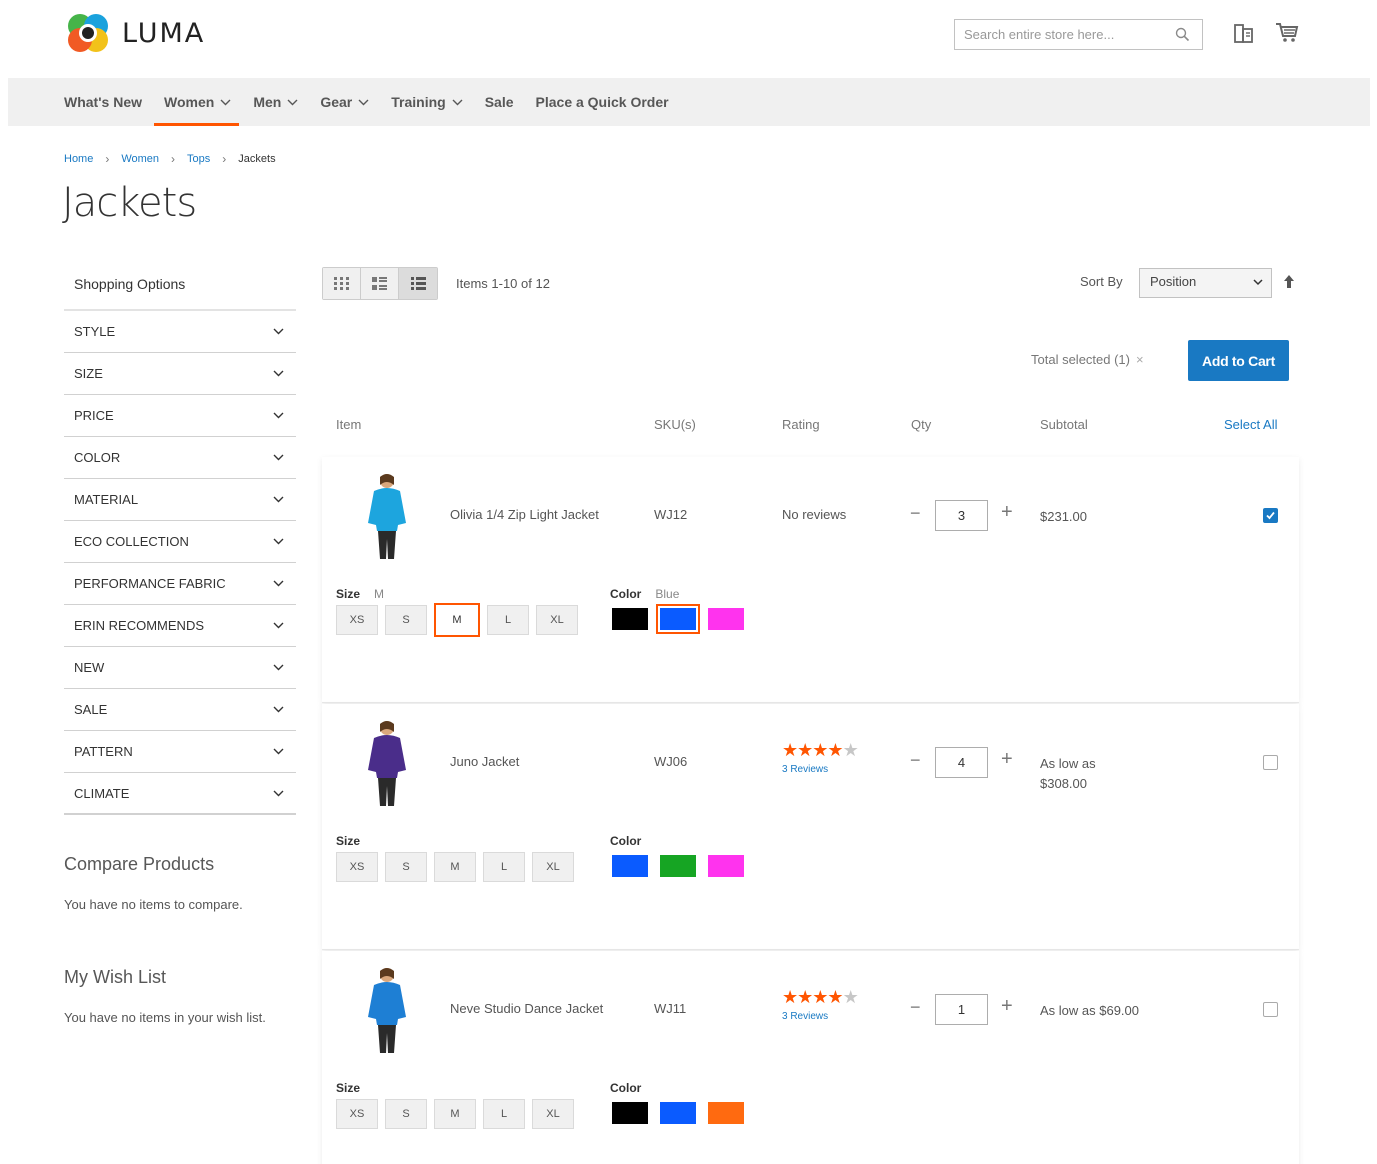  I want to click on compare-title: Compare Products, so click(139, 864).